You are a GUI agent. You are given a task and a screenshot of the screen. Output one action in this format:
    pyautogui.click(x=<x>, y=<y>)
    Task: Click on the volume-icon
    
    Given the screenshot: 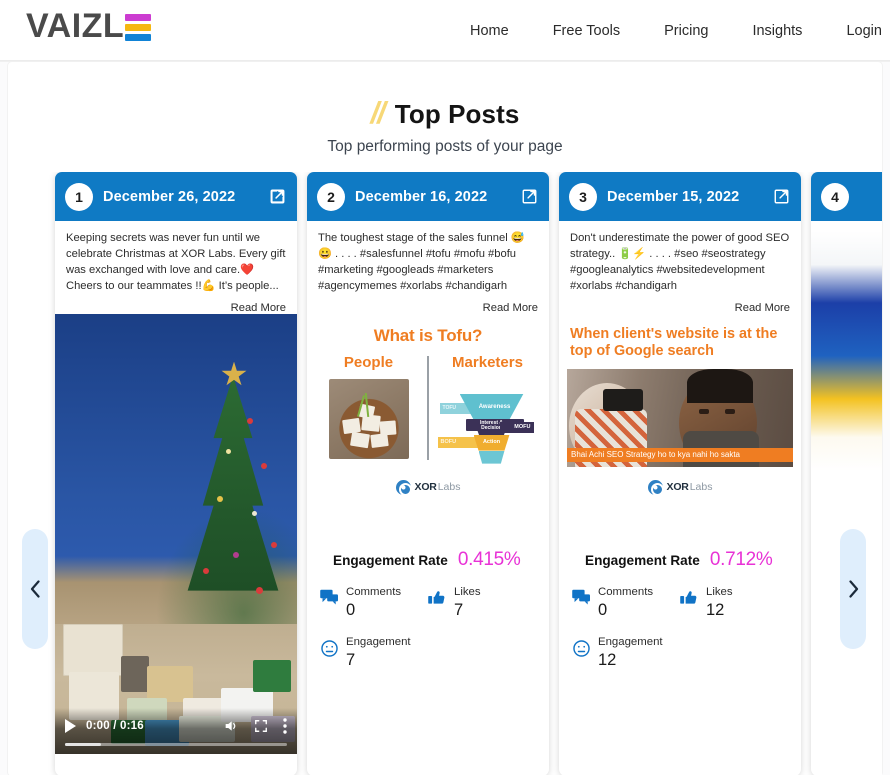 What is the action you would take?
    pyautogui.click(x=231, y=726)
    